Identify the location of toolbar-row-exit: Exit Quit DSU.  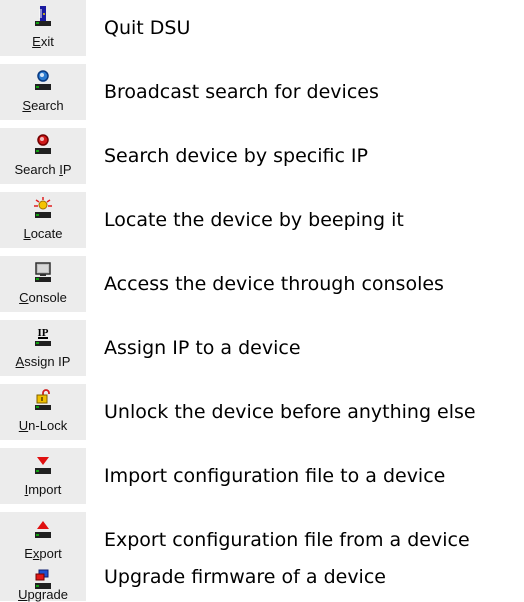
(262, 30).